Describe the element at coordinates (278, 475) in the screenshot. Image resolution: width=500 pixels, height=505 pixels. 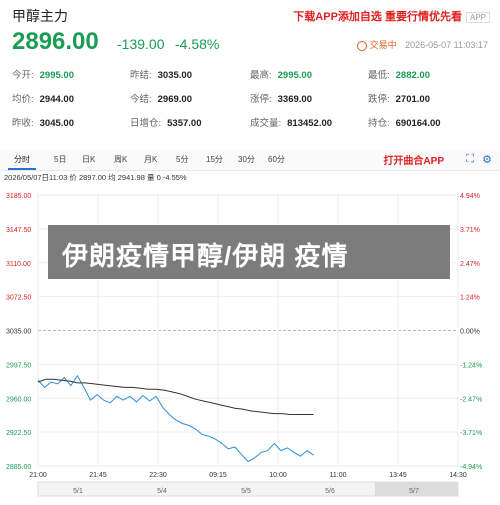
I see `x-tick-label: 10:00` at that location.